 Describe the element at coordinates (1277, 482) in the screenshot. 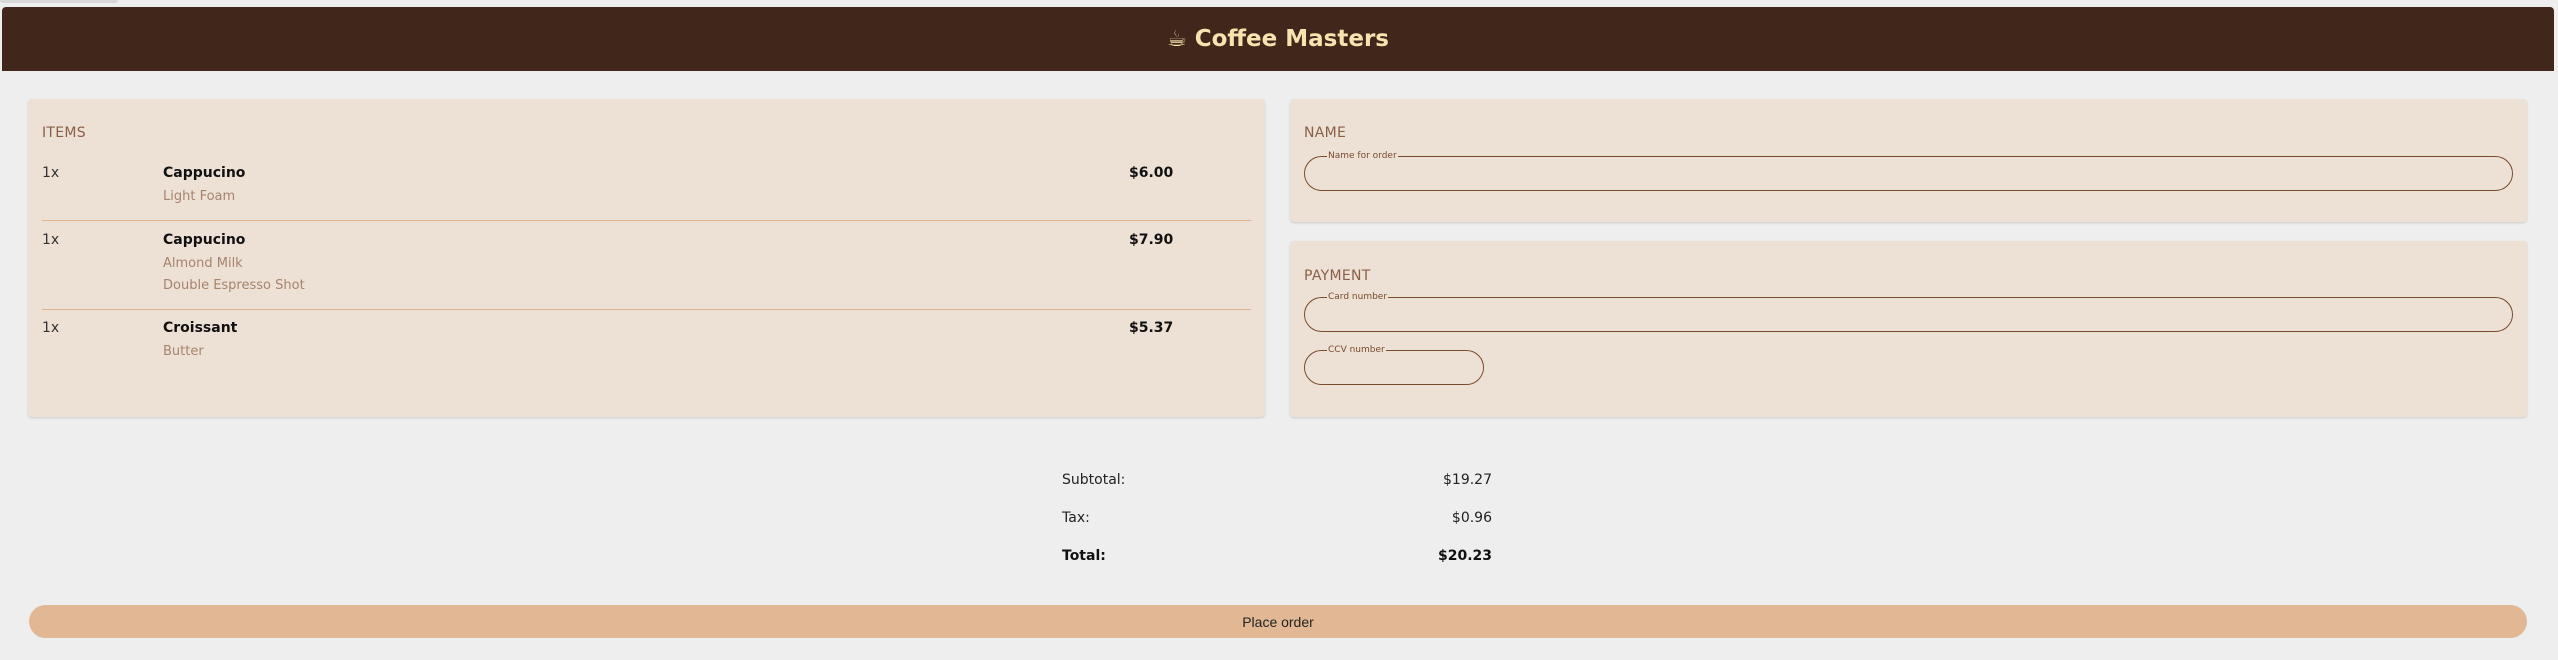

I see `subtotal-row: Subtotal: $19.27` at that location.